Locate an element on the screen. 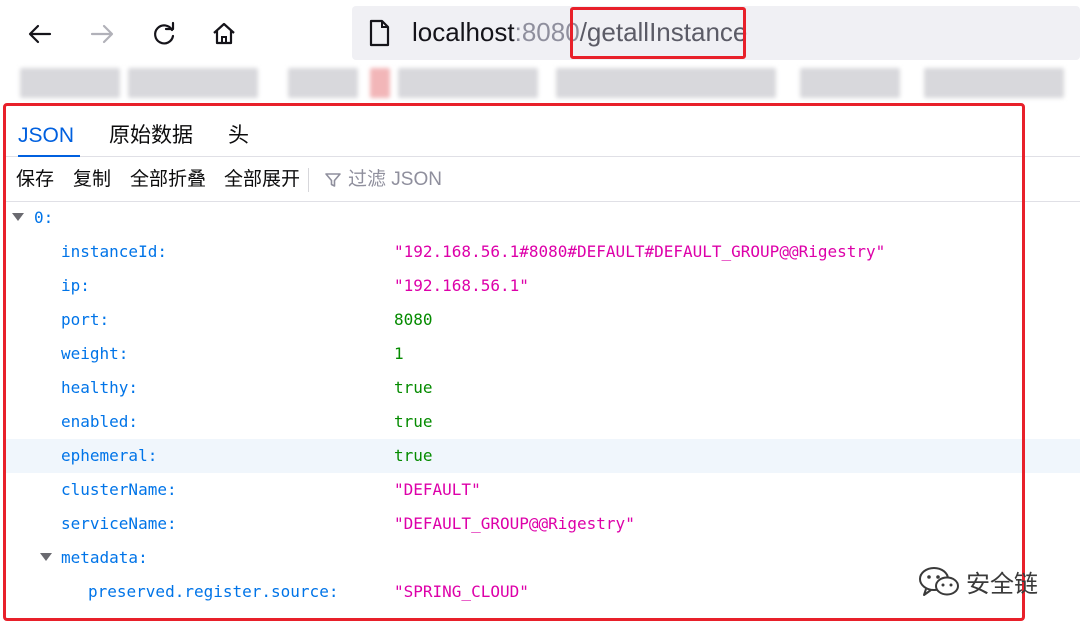  home-button is located at coordinates (224, 34).